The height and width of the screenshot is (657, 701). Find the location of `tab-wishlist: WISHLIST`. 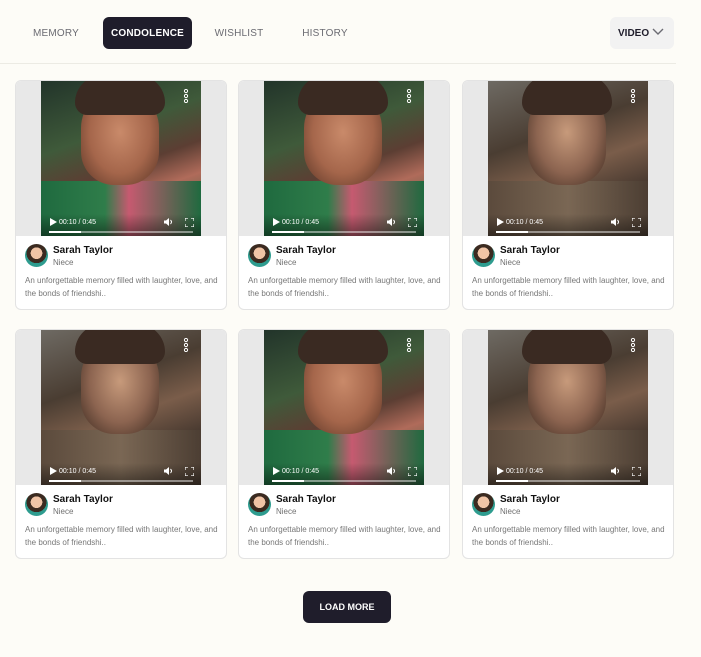

tab-wishlist: WISHLIST is located at coordinates (239, 33).